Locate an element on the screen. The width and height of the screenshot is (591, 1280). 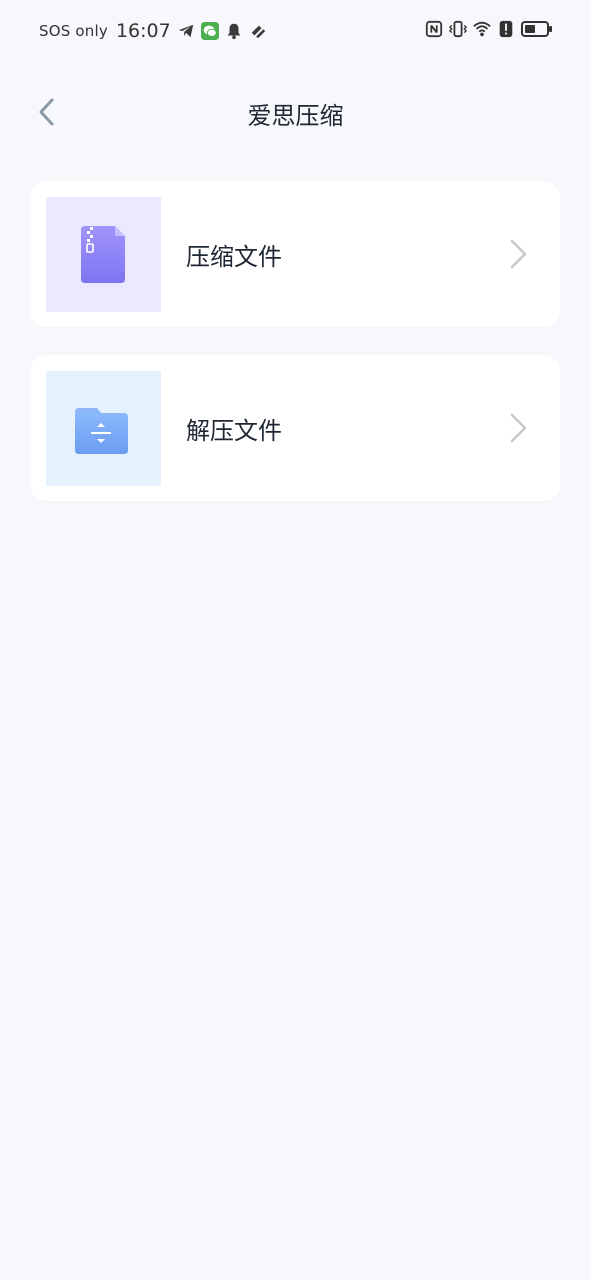
wechat-icon is located at coordinates (209, 31).